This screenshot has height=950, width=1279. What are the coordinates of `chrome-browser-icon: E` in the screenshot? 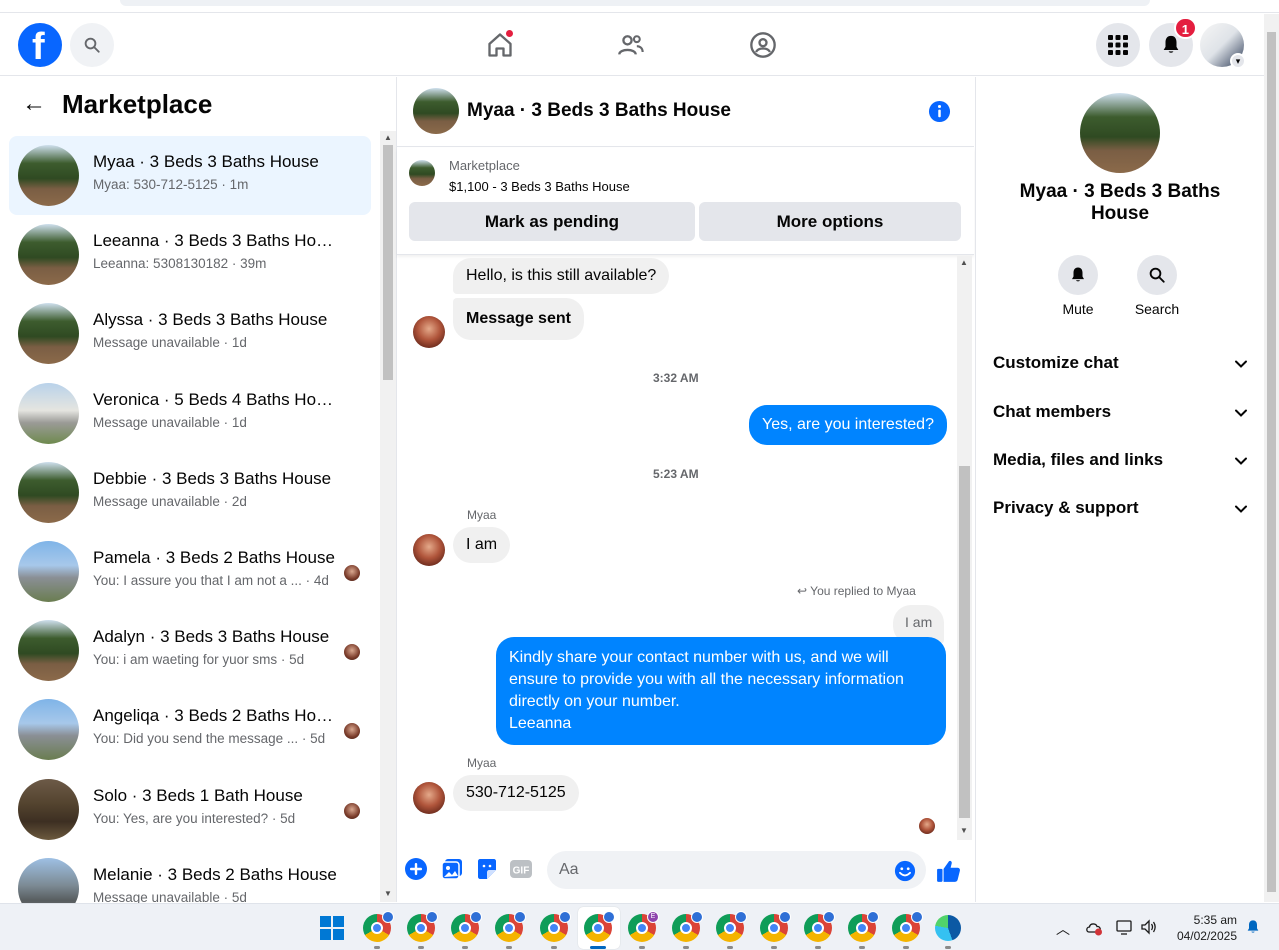 It's located at (643, 926).